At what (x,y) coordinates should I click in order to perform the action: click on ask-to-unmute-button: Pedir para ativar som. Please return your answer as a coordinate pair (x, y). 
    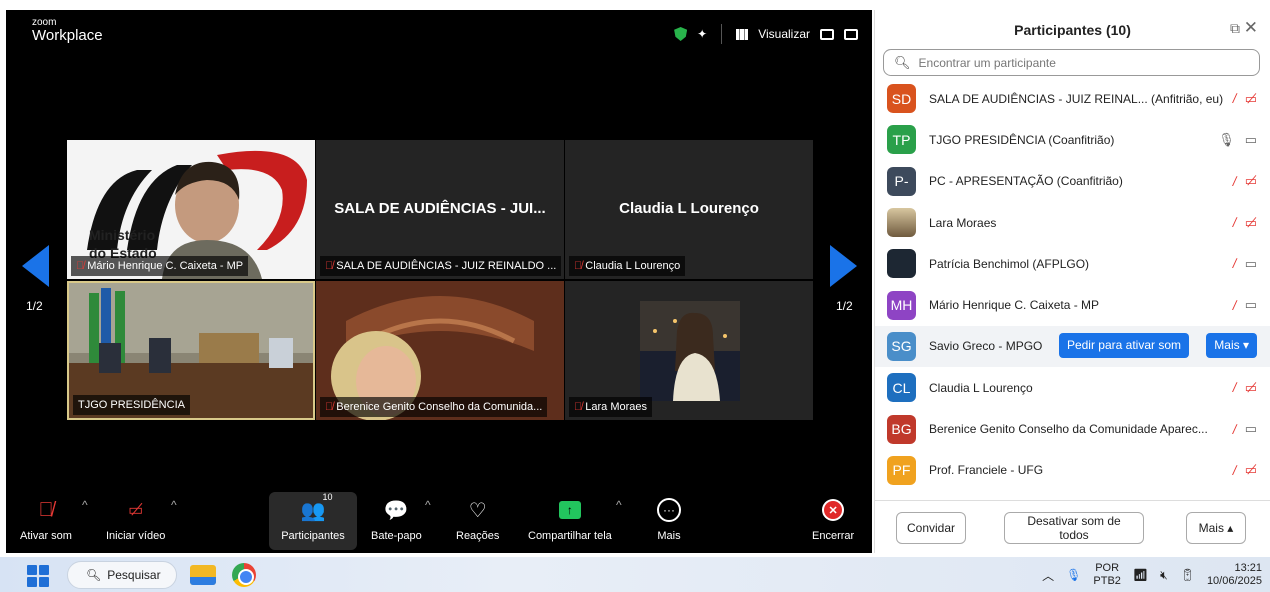
    Looking at the image, I should click on (1123, 345).